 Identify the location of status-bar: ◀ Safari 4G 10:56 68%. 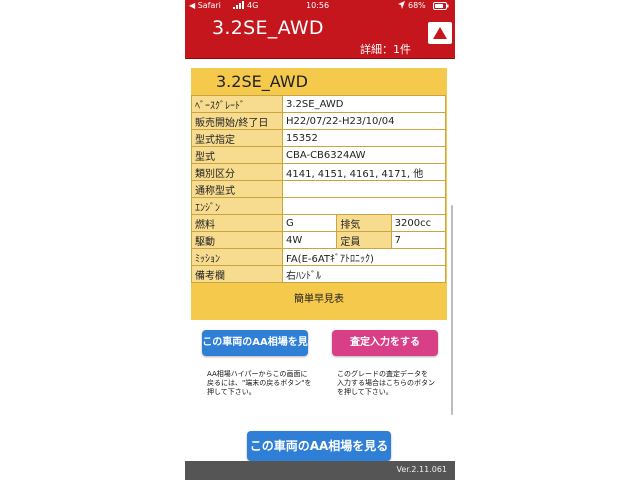
(320, 6).